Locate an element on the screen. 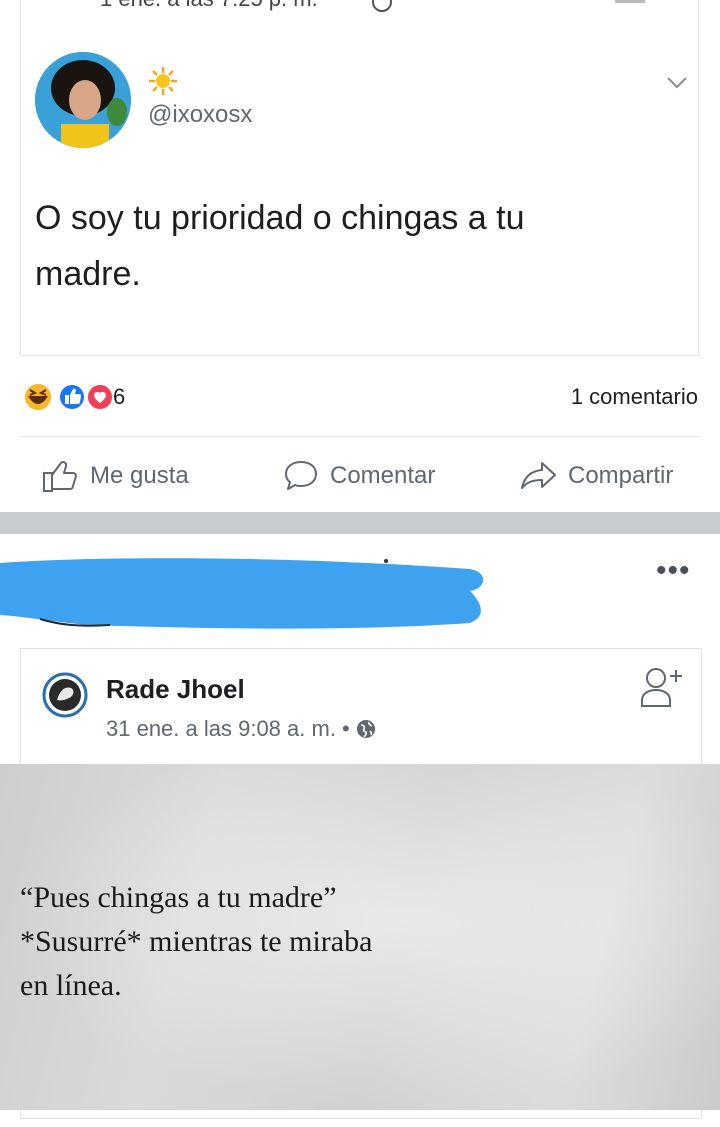 This screenshot has width=720, height=1127. share-label: Compartir is located at coordinates (621, 475).